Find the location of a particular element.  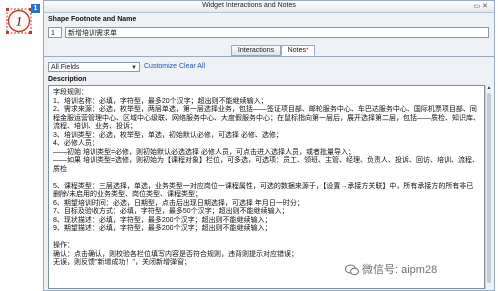

tab-notes: Notes* is located at coordinates (298, 50).